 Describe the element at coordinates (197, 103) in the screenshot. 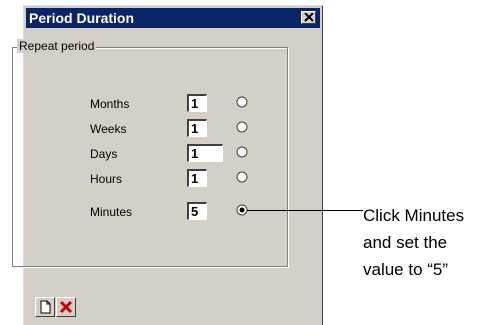

I see `months-field: 1` at that location.